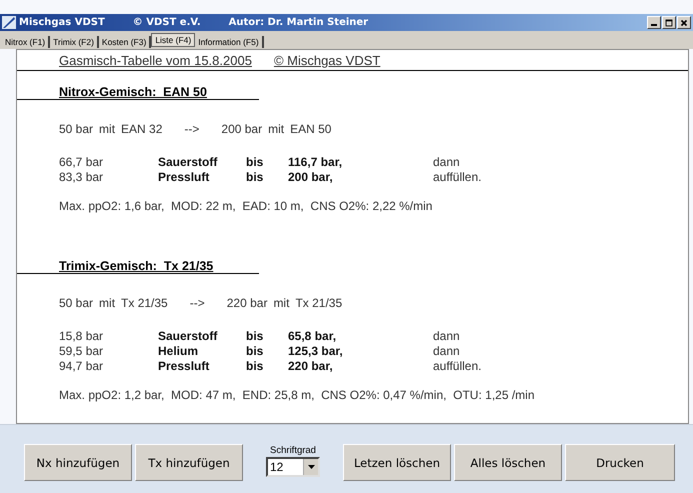 This screenshot has width=693, height=493. I want to click on close-icon, so click(684, 23).